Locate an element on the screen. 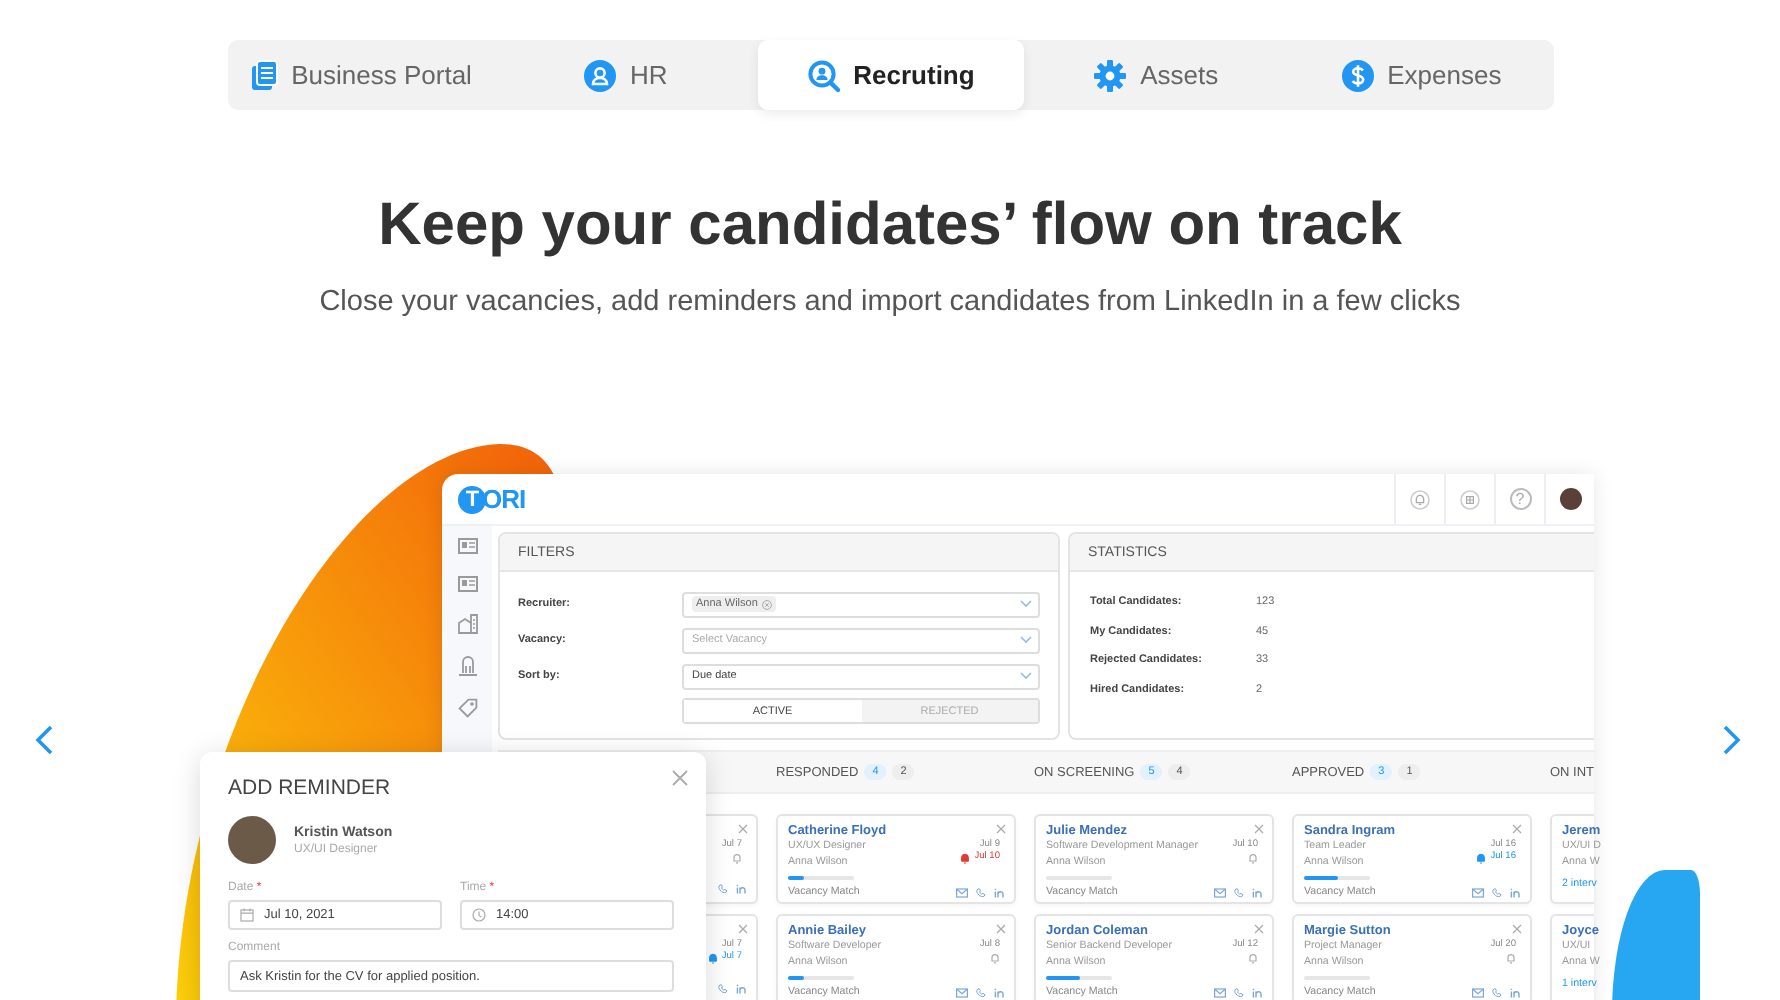  dollar-icon is located at coordinates (1357, 75).